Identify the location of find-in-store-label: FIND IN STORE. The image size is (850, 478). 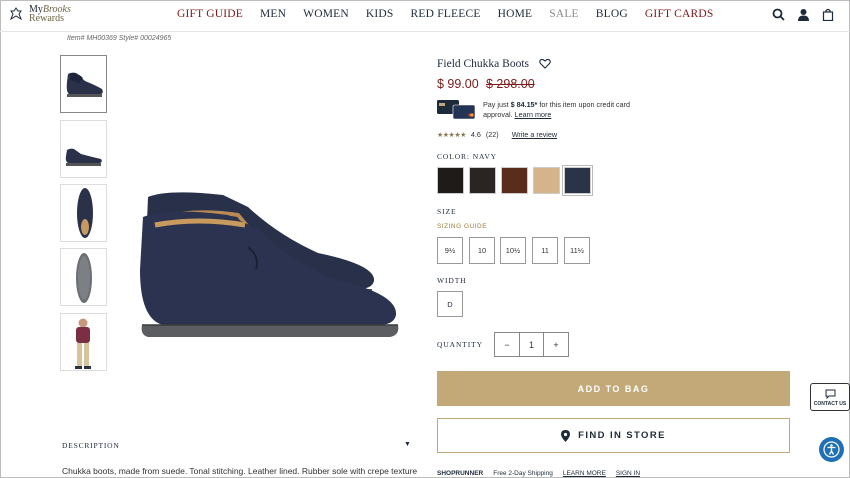
(622, 435).